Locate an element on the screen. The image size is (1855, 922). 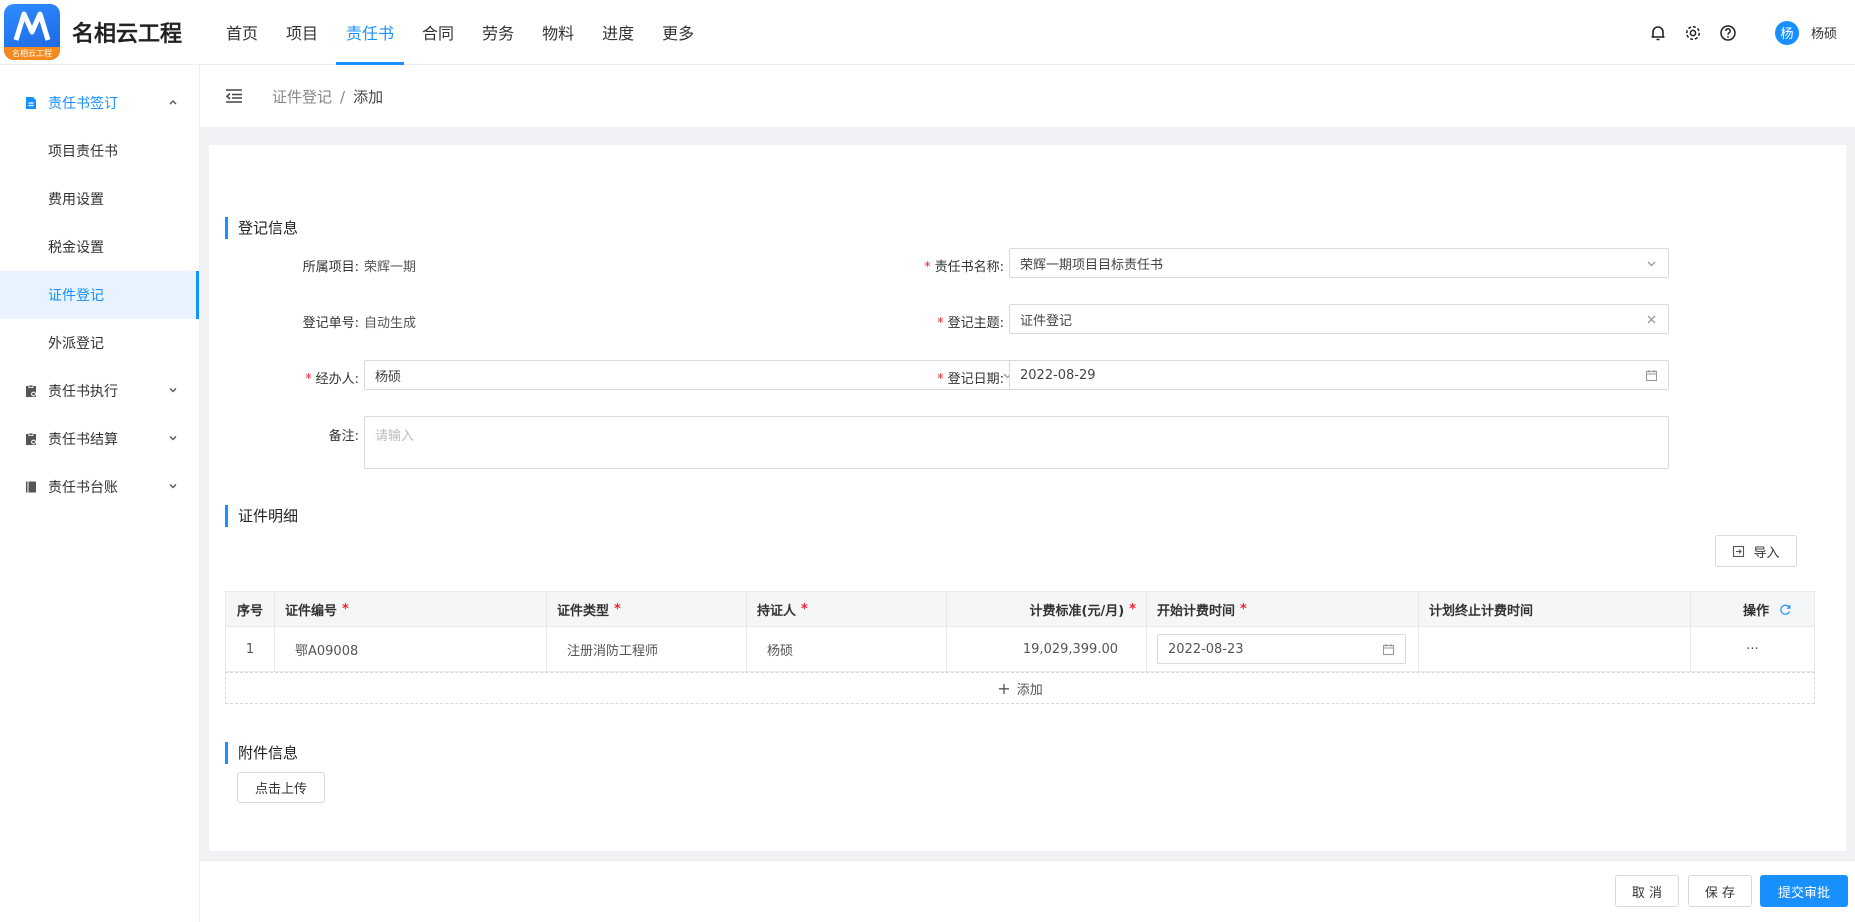
import-label: 导入 is located at coordinates (1766, 553).